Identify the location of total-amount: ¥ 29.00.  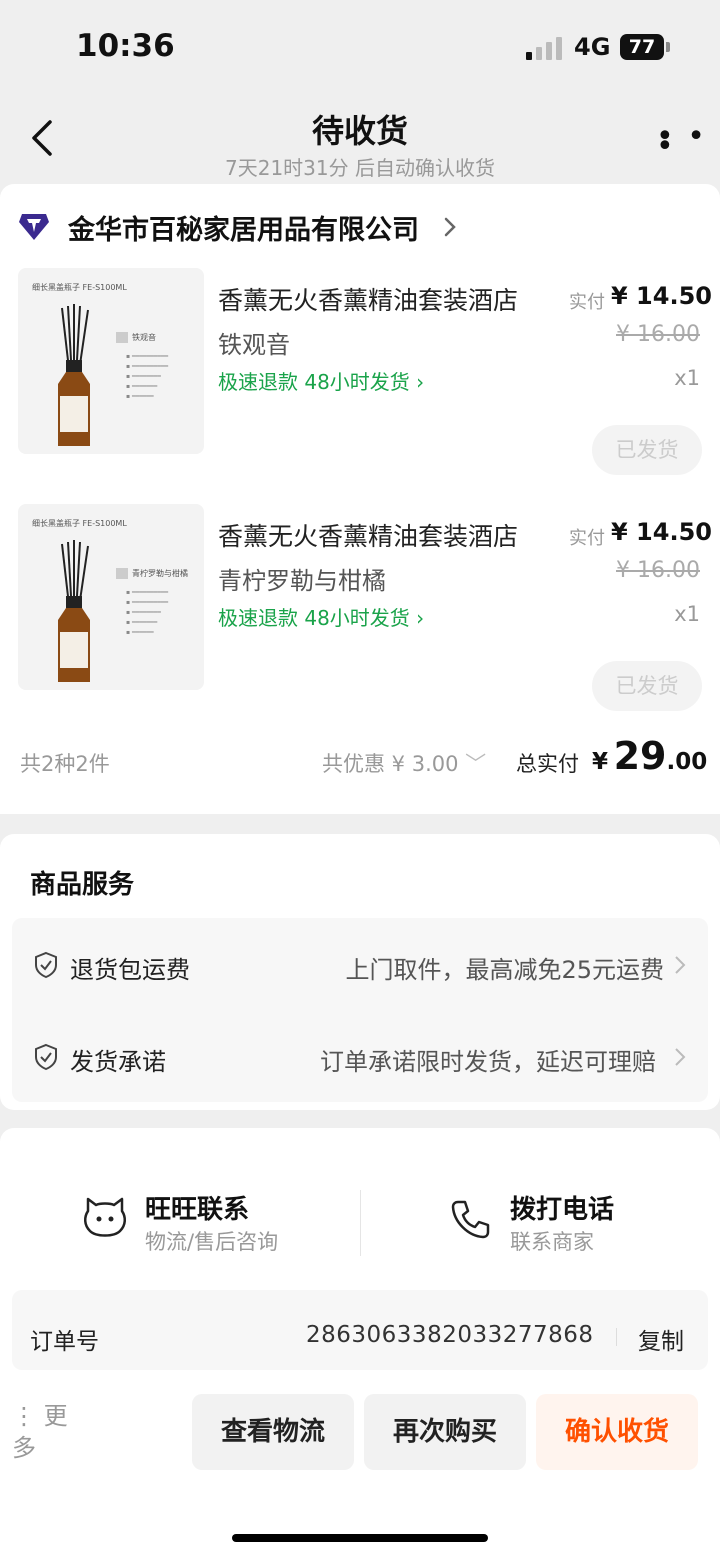
(649, 756).